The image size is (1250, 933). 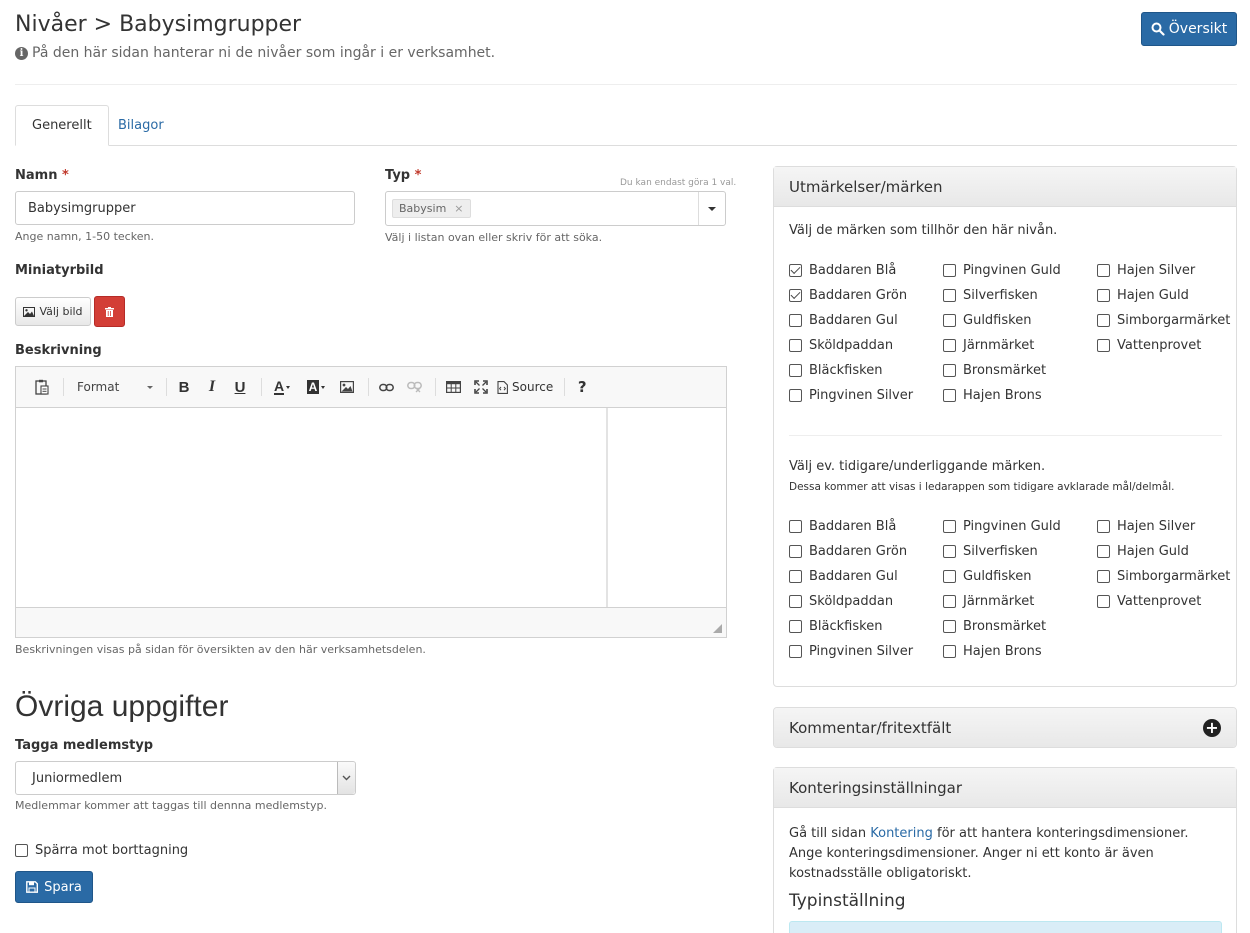 I want to click on underline-button: U, so click(x=240, y=387).